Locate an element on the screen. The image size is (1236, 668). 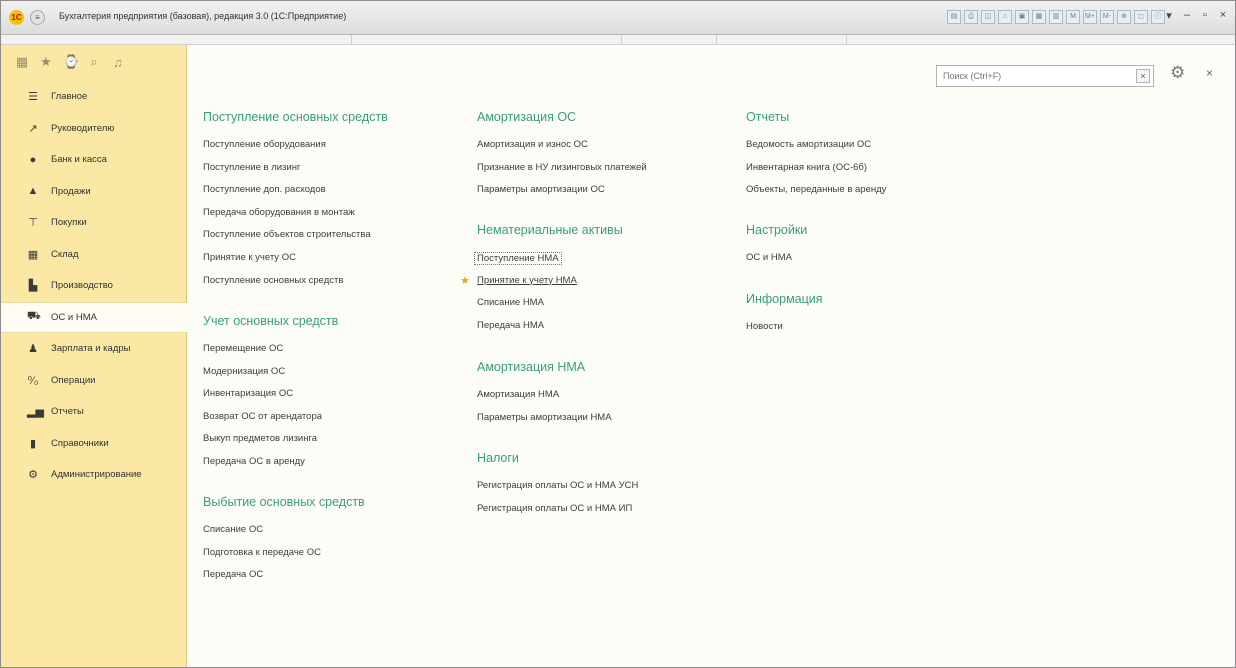
command-link: Передача ОС в аренду is located at coordinates (270, 467).